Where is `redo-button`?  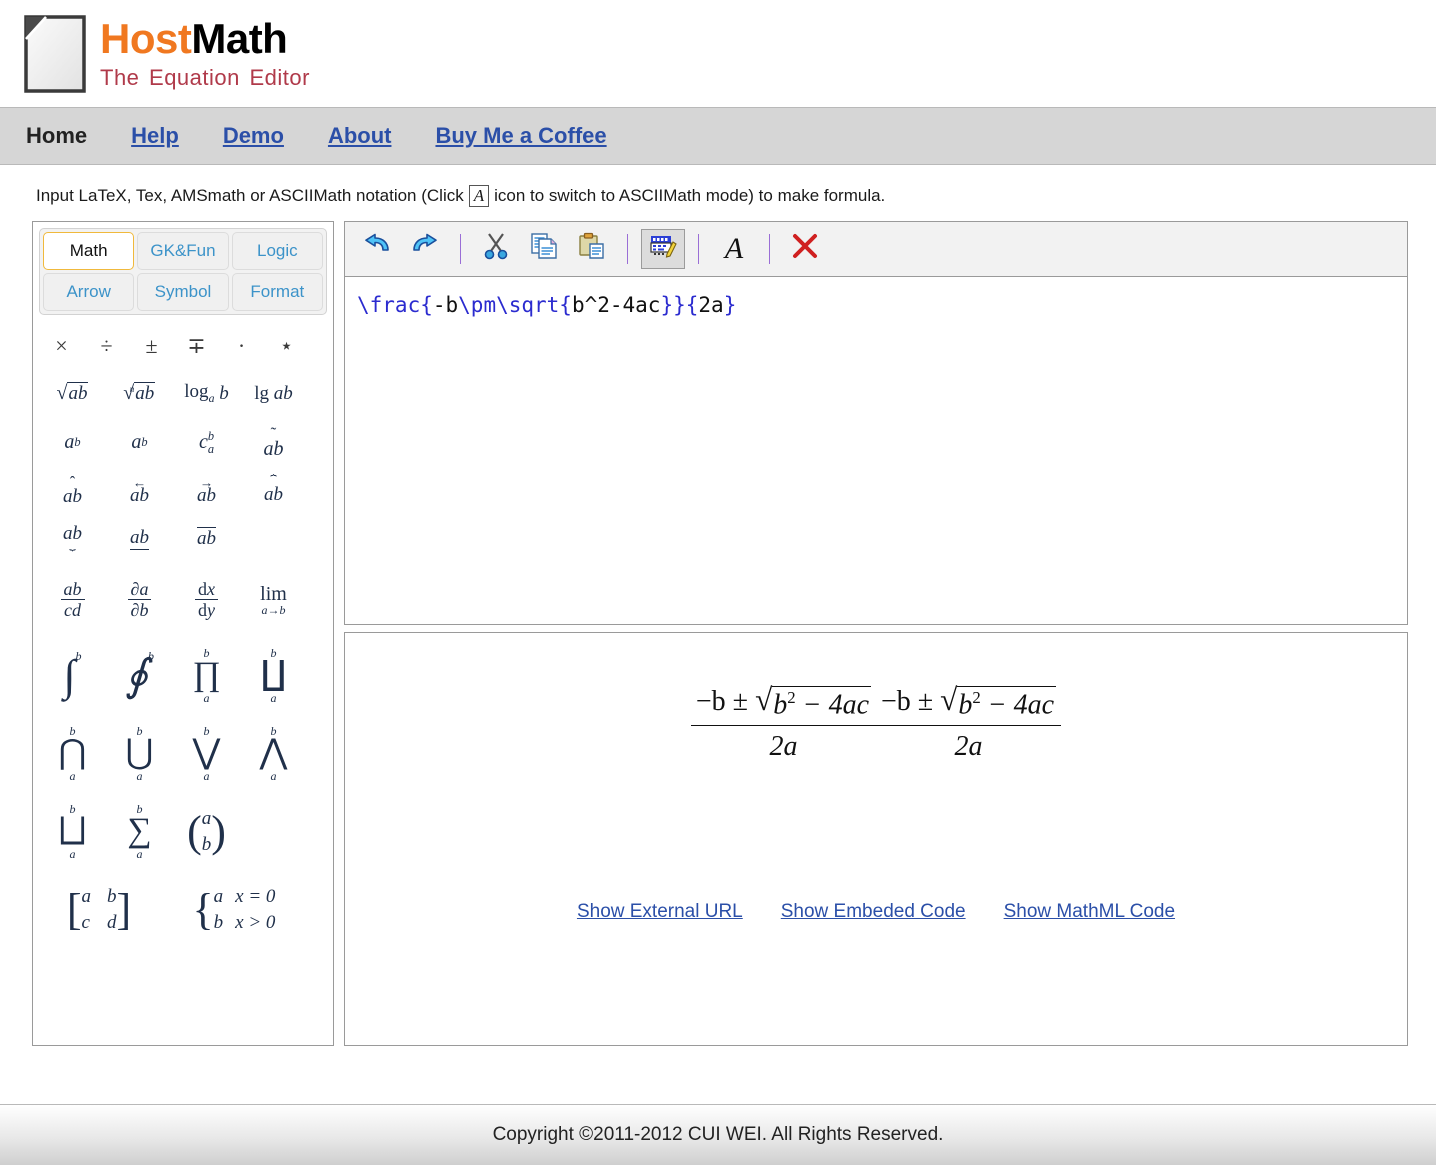
redo-button is located at coordinates (425, 249).